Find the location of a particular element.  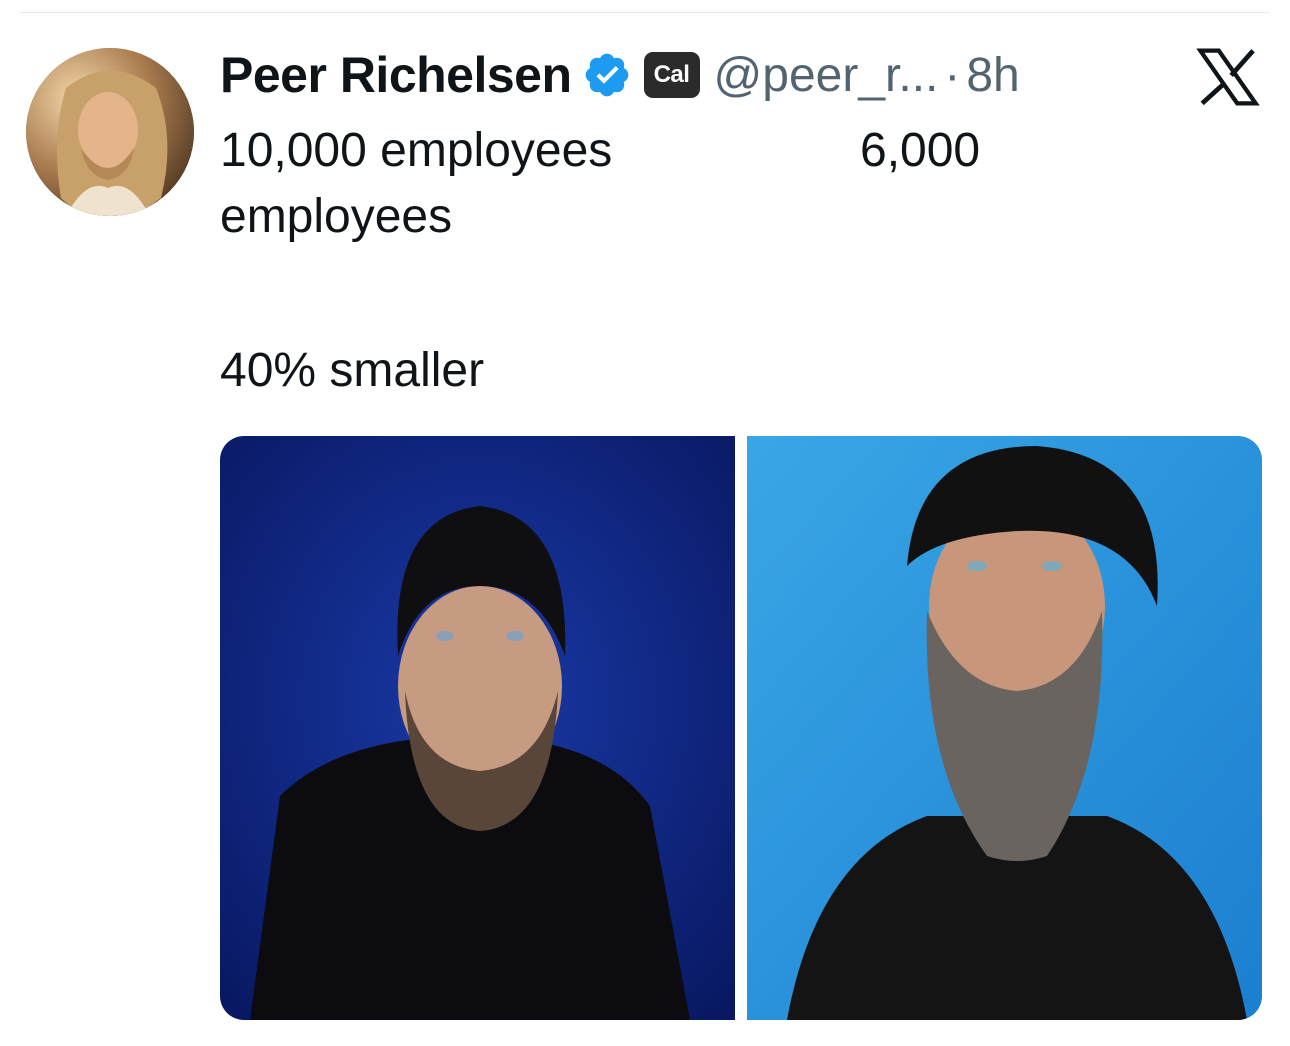

post-header: Peer Richelsen Cal @peer_r... · 8h is located at coordinates (620, 75).